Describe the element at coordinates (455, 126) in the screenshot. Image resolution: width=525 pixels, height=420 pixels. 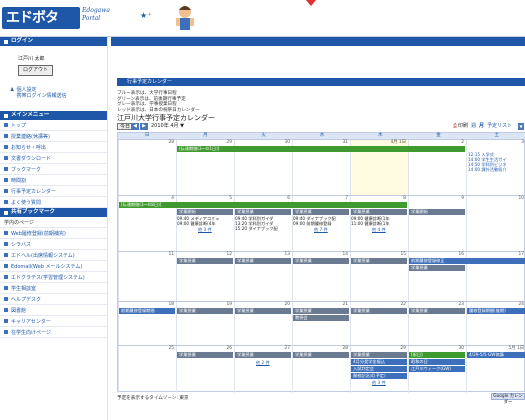
I see `print-icon: ⎙` at that location.